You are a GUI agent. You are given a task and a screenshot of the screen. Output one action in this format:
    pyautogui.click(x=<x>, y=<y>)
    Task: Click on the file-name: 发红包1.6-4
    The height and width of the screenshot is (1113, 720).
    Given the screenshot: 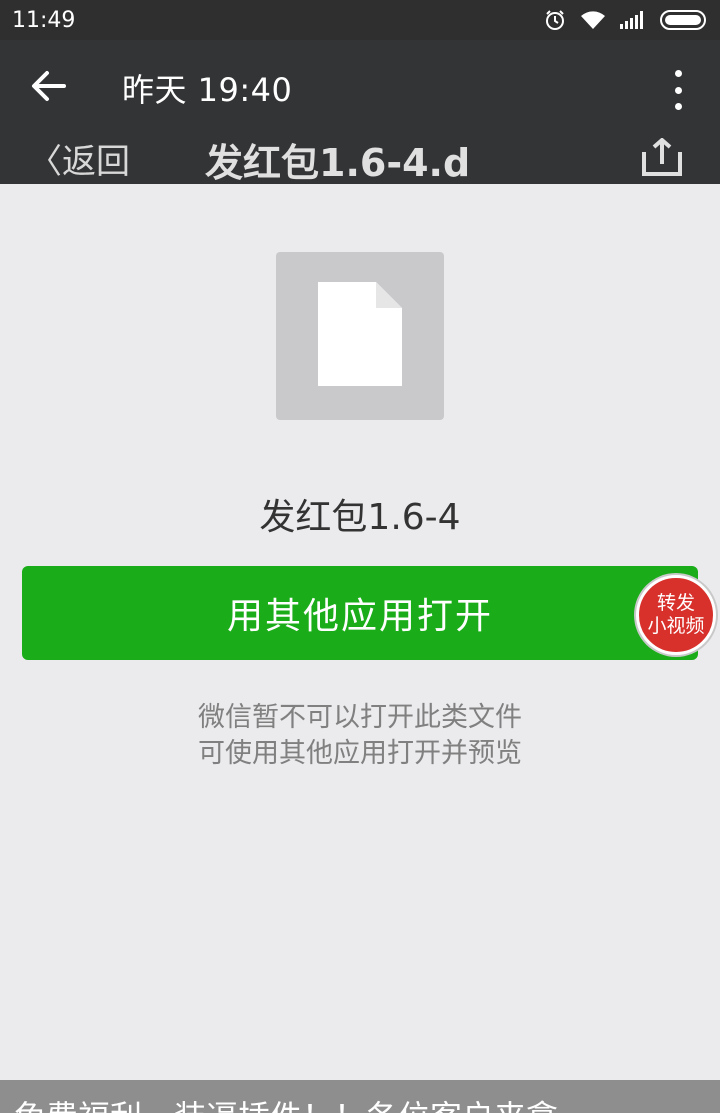 What is the action you would take?
    pyautogui.click(x=360, y=517)
    